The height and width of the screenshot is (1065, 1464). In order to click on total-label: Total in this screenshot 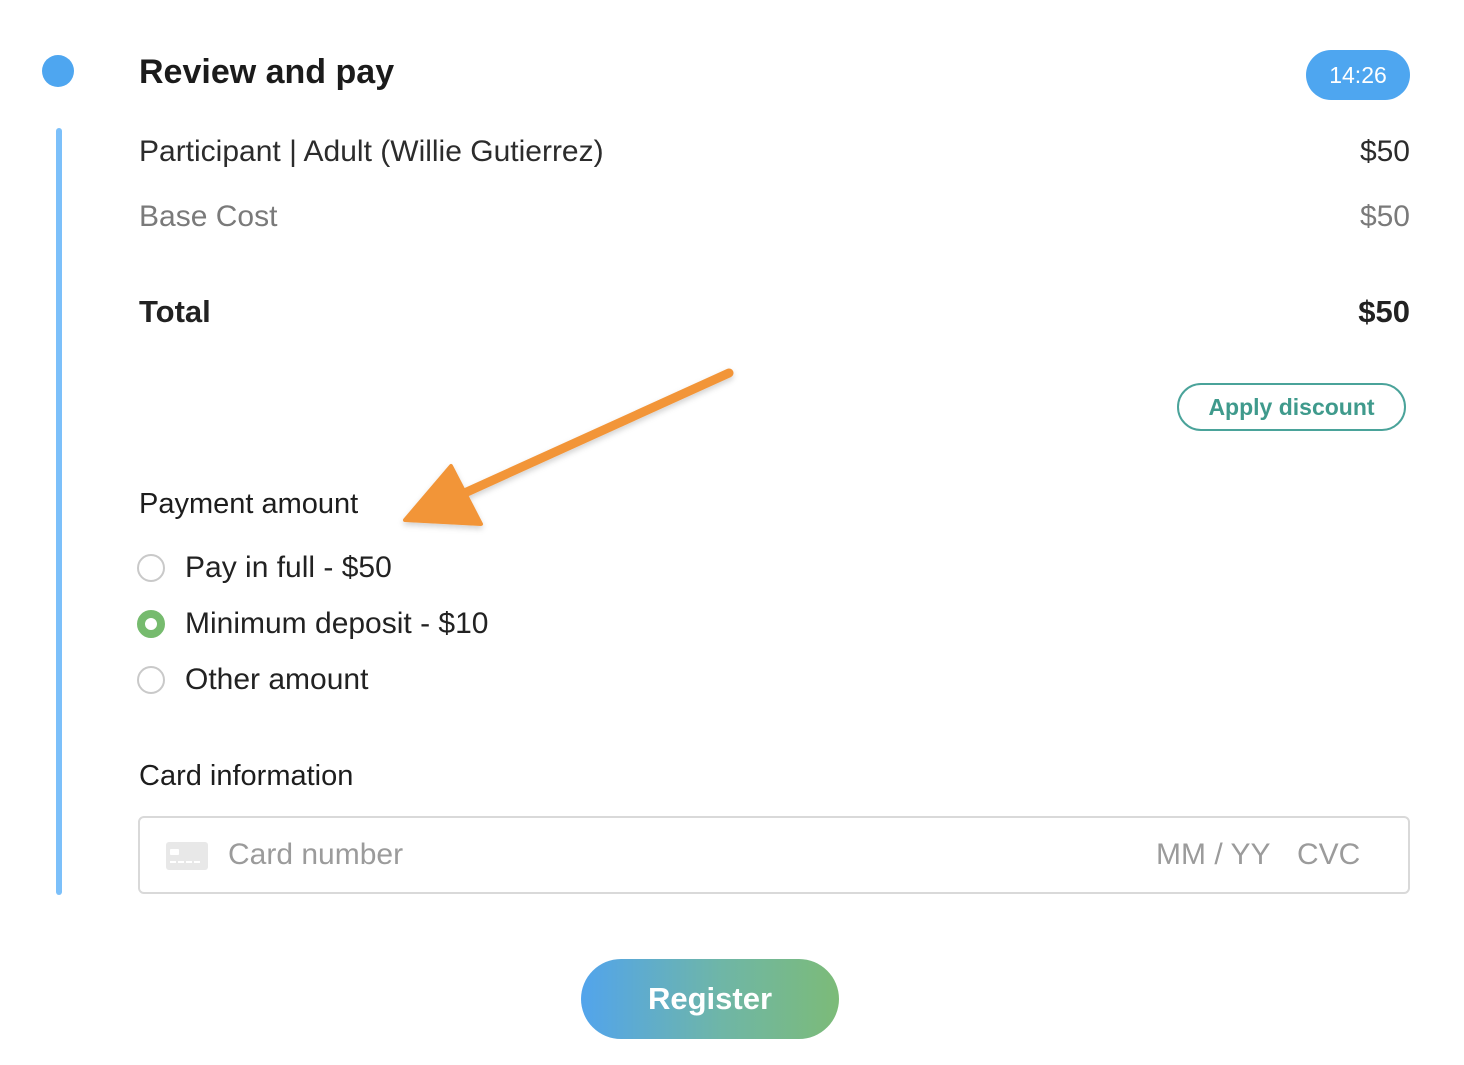, I will do `click(175, 311)`.